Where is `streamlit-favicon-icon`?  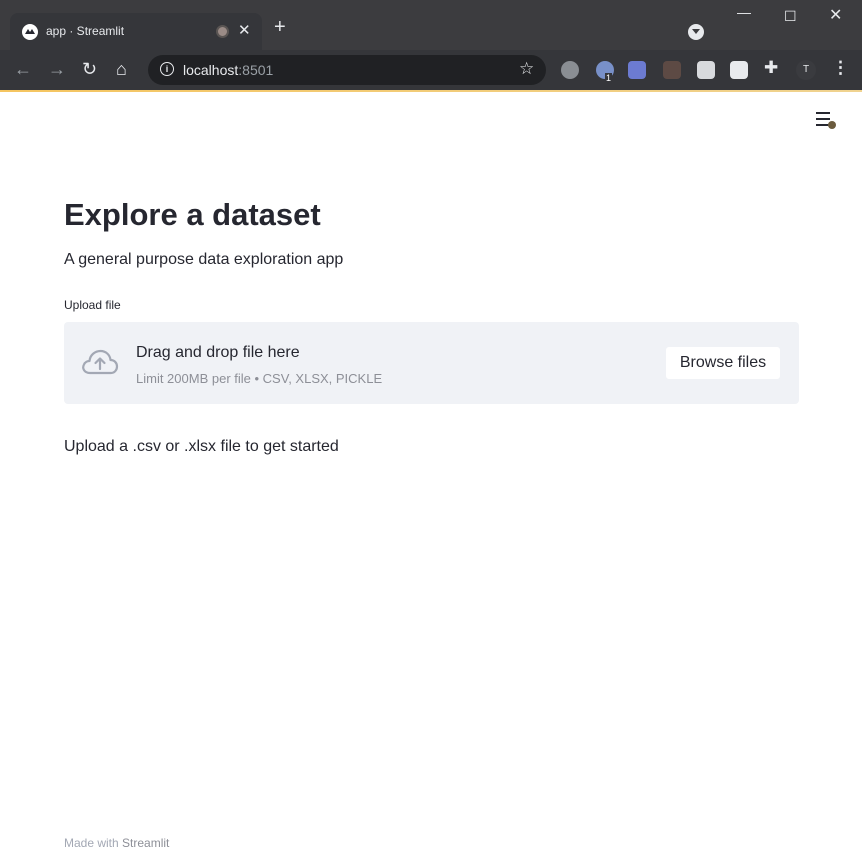
streamlit-favicon-icon is located at coordinates (30, 32).